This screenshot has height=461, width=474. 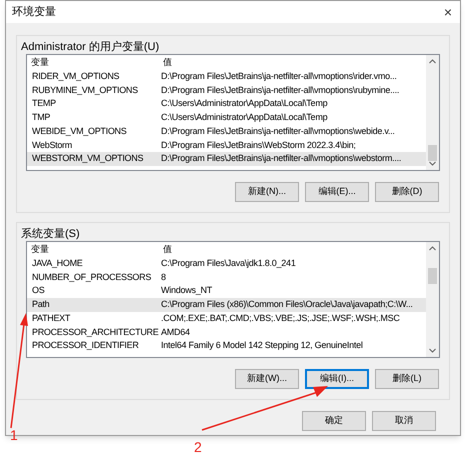 What do you see at coordinates (228, 346) in the screenshot?
I see `list-row: PROCESSOR_IDENTIFIER Intel64 Family 6 Model 142 Stepping 12, GenuineIntel` at bounding box center [228, 346].